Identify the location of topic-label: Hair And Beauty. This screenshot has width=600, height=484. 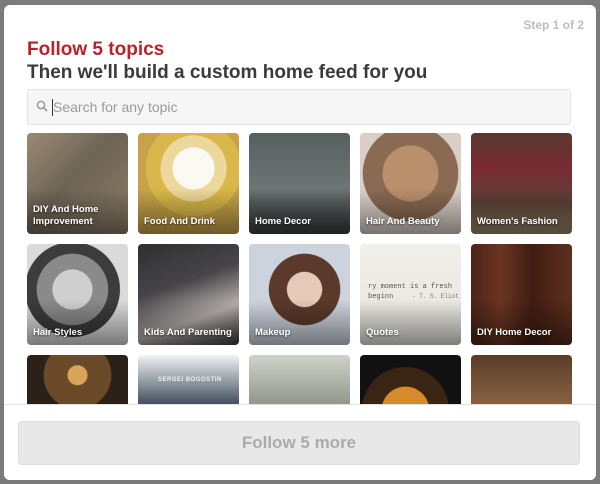
(403, 221).